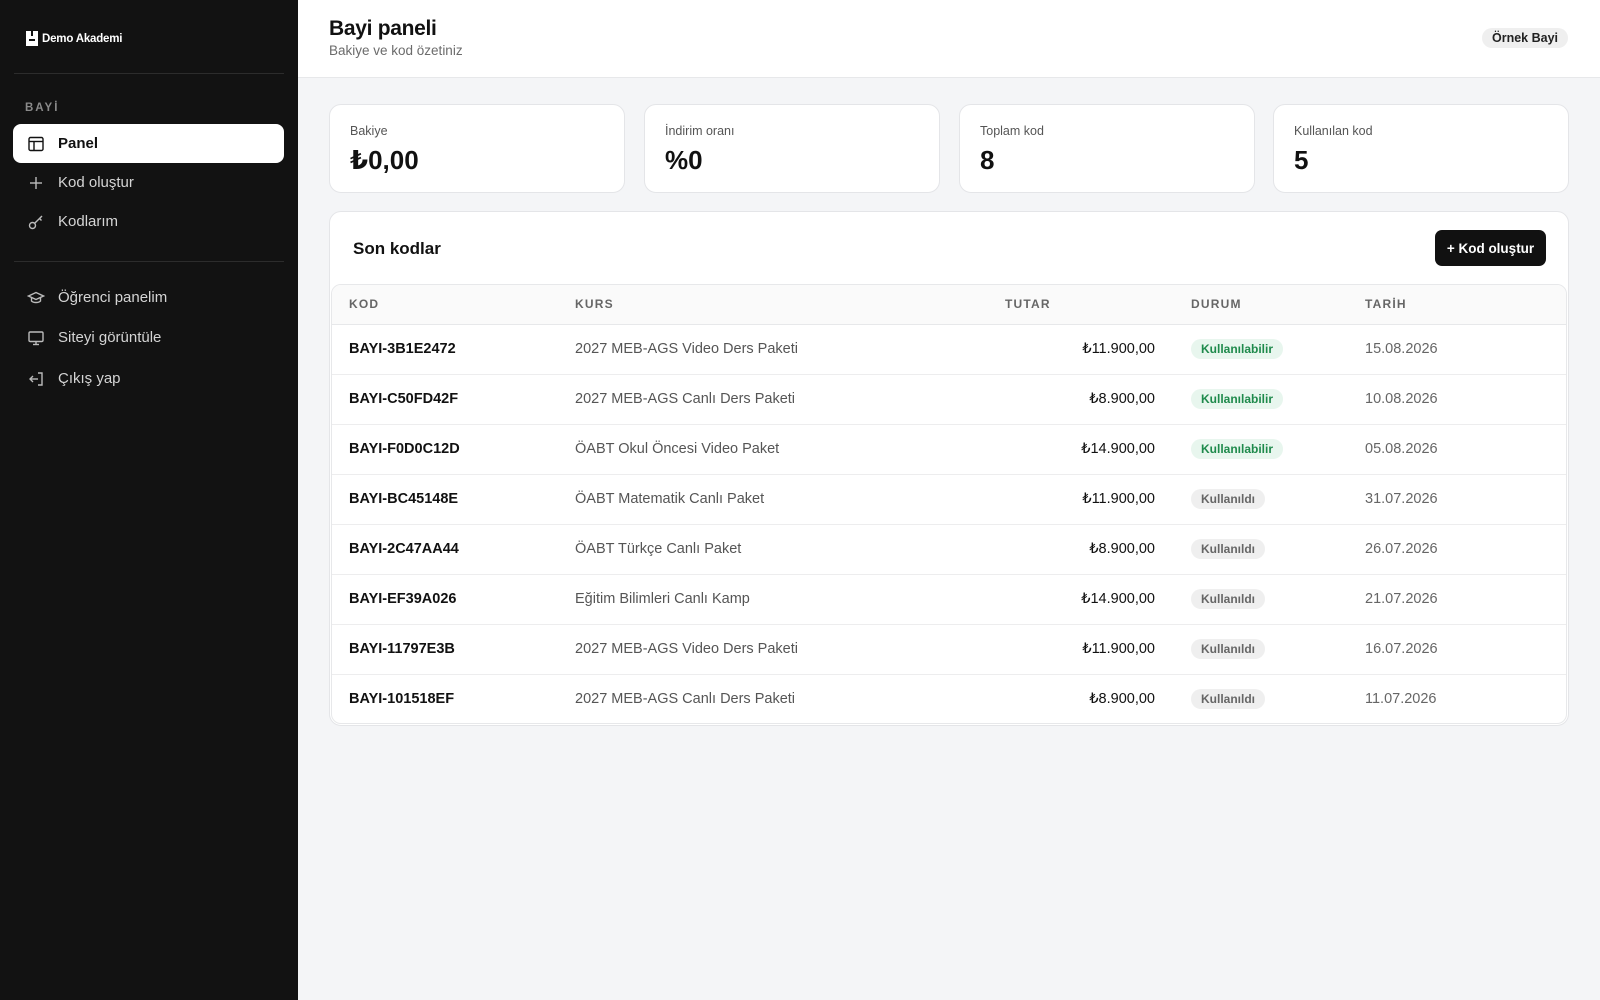  I want to click on monitor-icon, so click(36, 338).